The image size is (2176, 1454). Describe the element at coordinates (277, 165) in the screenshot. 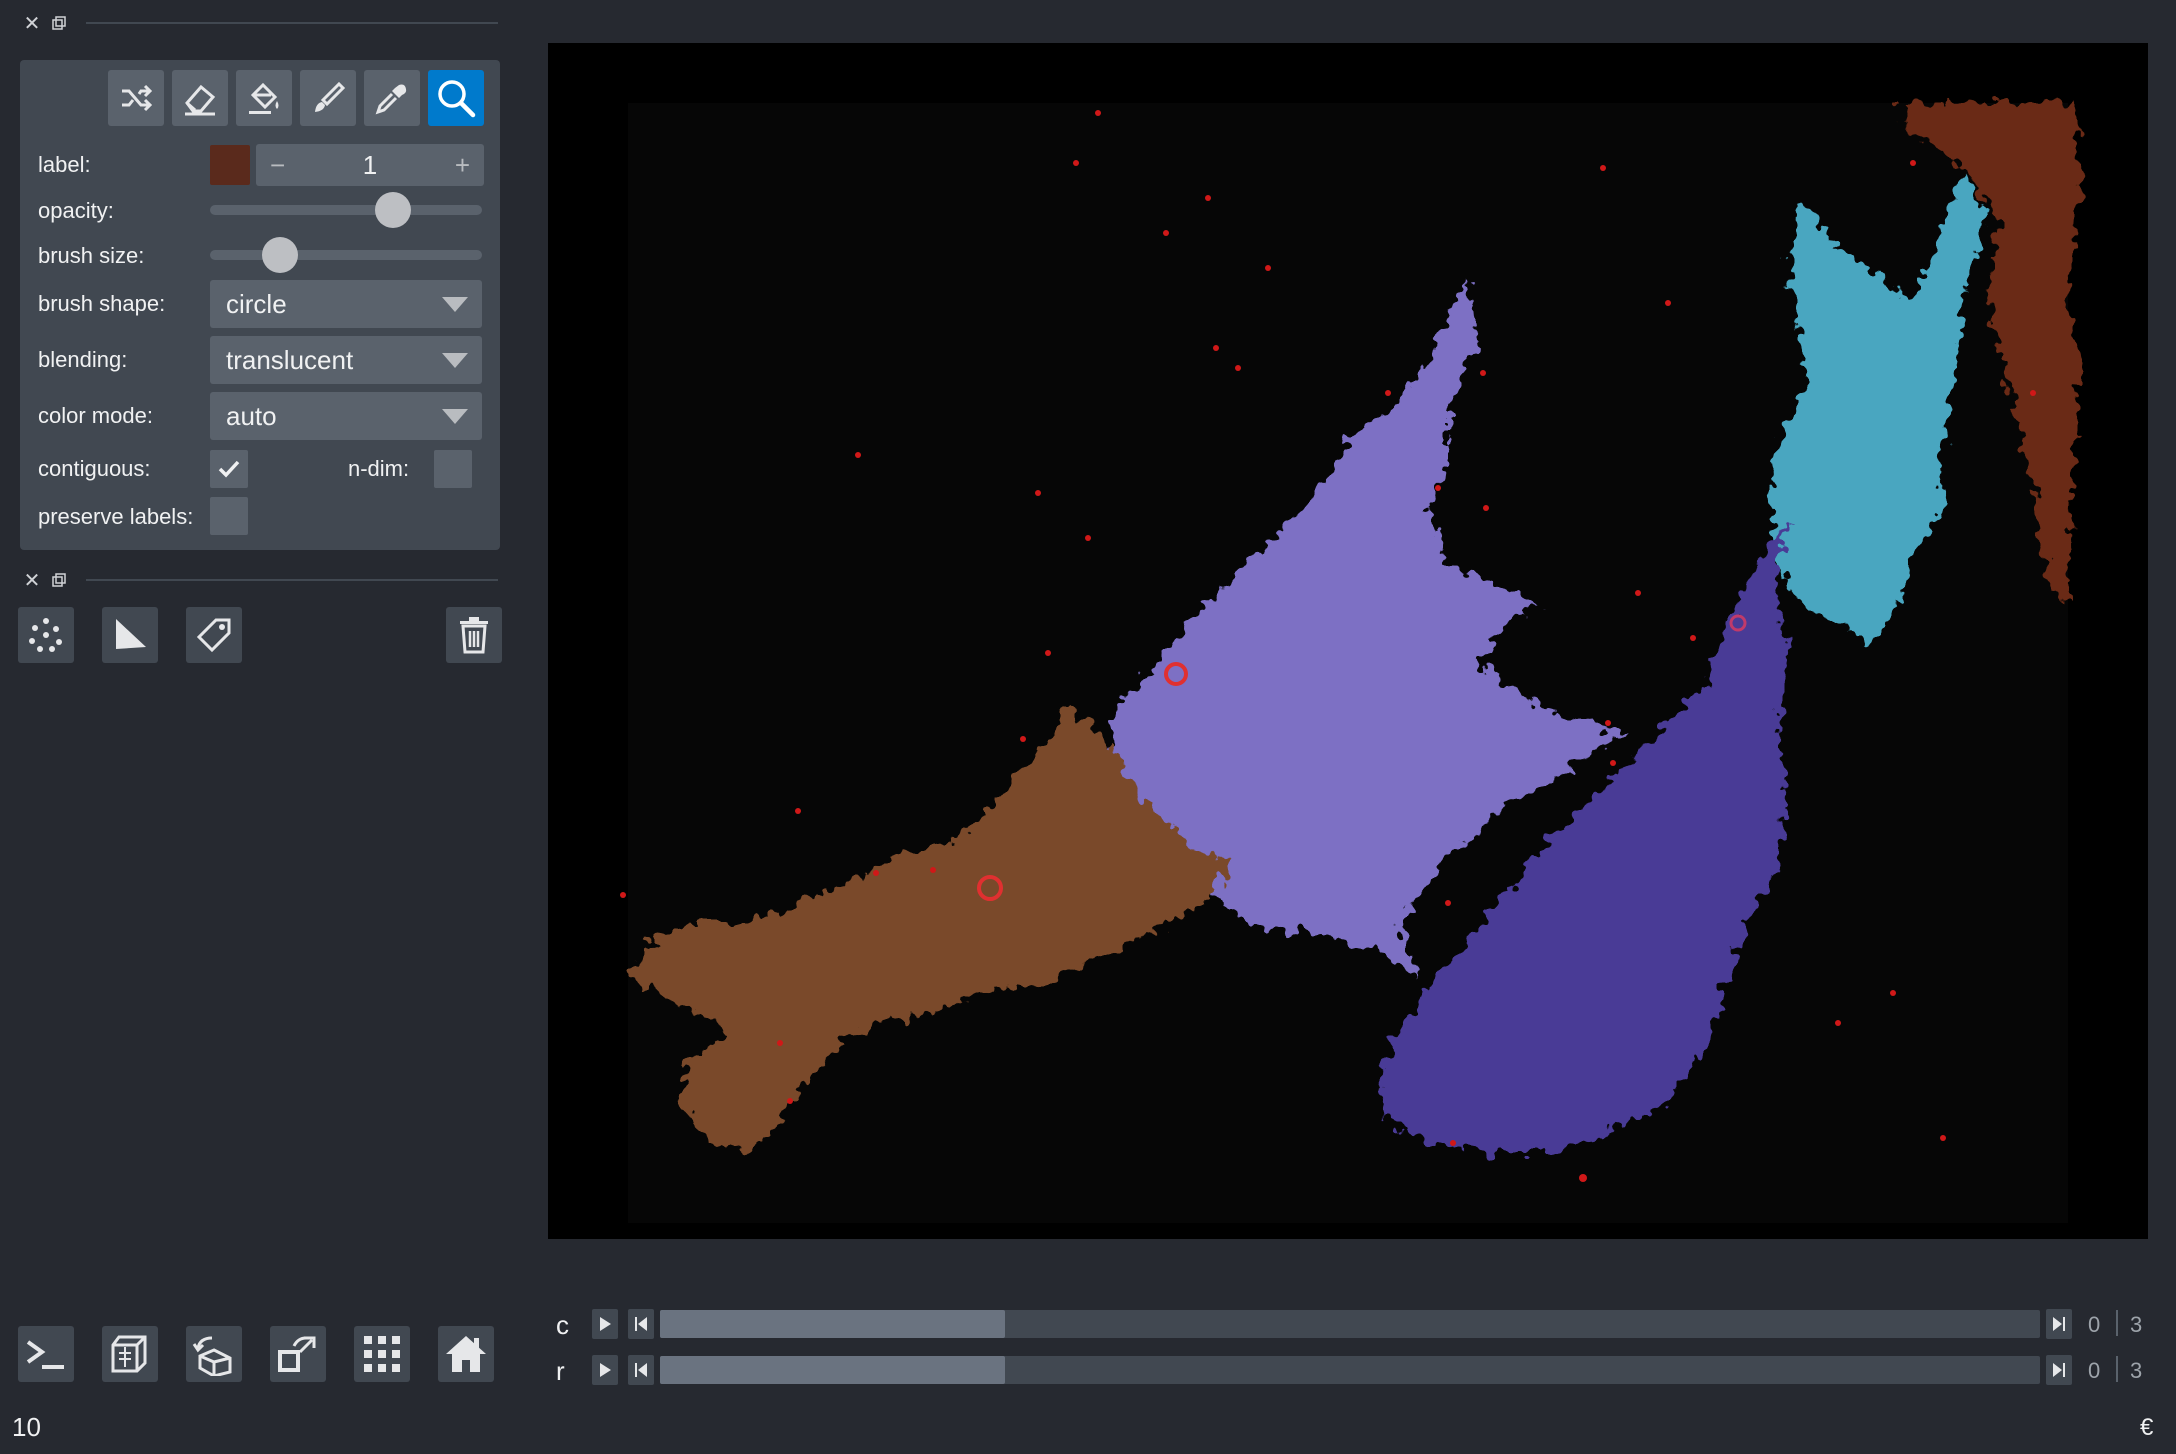

I see `decrement-label-button: −` at that location.